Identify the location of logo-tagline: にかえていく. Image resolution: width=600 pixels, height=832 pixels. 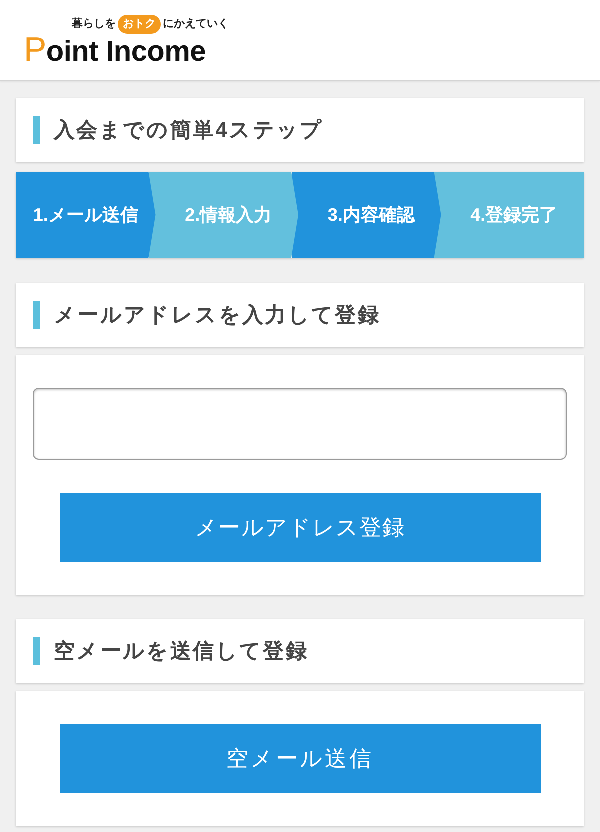
(196, 24).